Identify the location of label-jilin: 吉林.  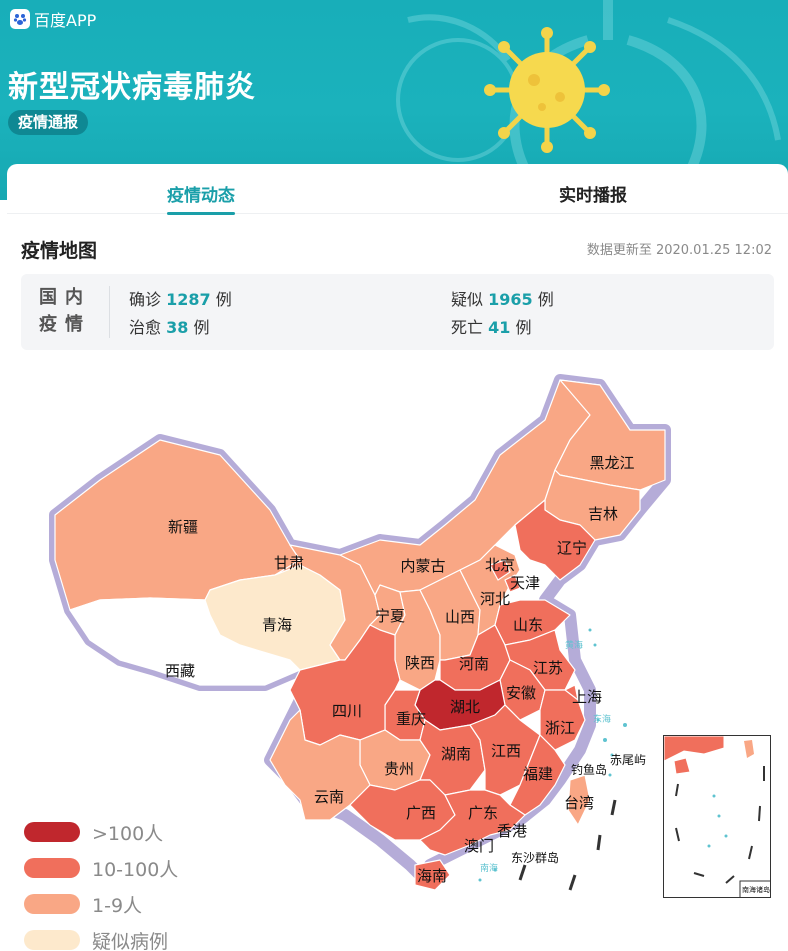
(603, 514).